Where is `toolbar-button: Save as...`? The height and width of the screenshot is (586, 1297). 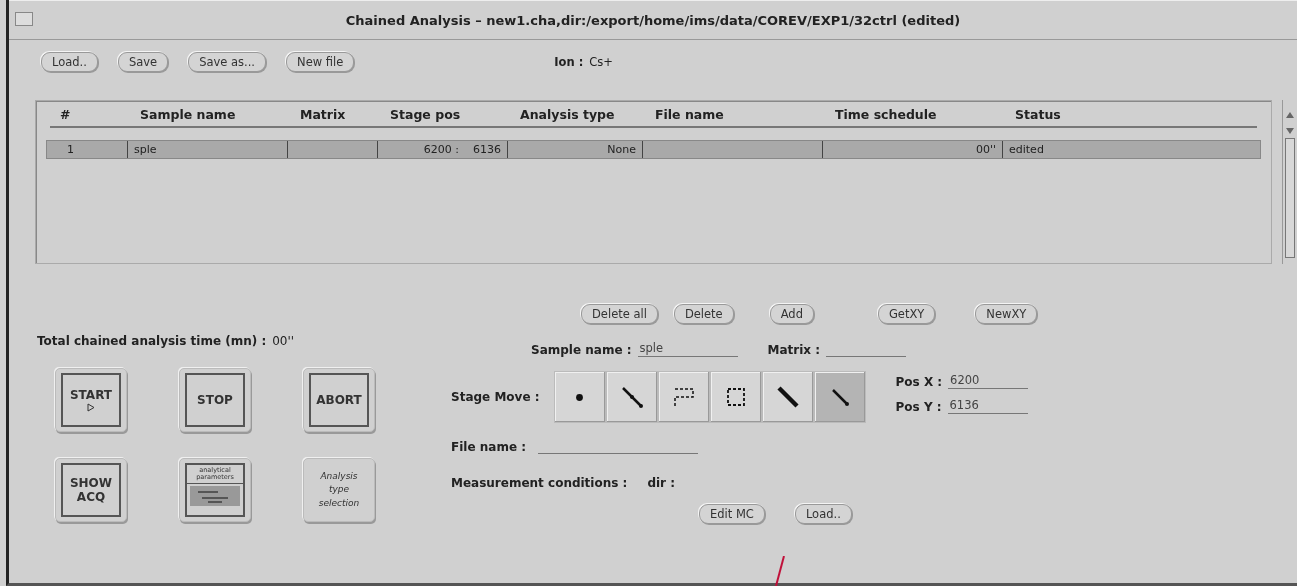
toolbar-button: Save as... is located at coordinates (227, 62).